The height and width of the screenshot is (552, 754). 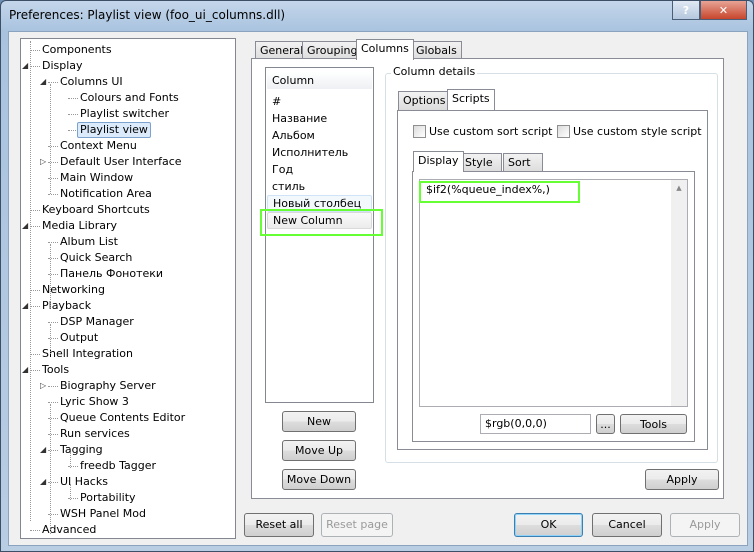 I want to click on tab-style: Style, so click(x=481, y=162).